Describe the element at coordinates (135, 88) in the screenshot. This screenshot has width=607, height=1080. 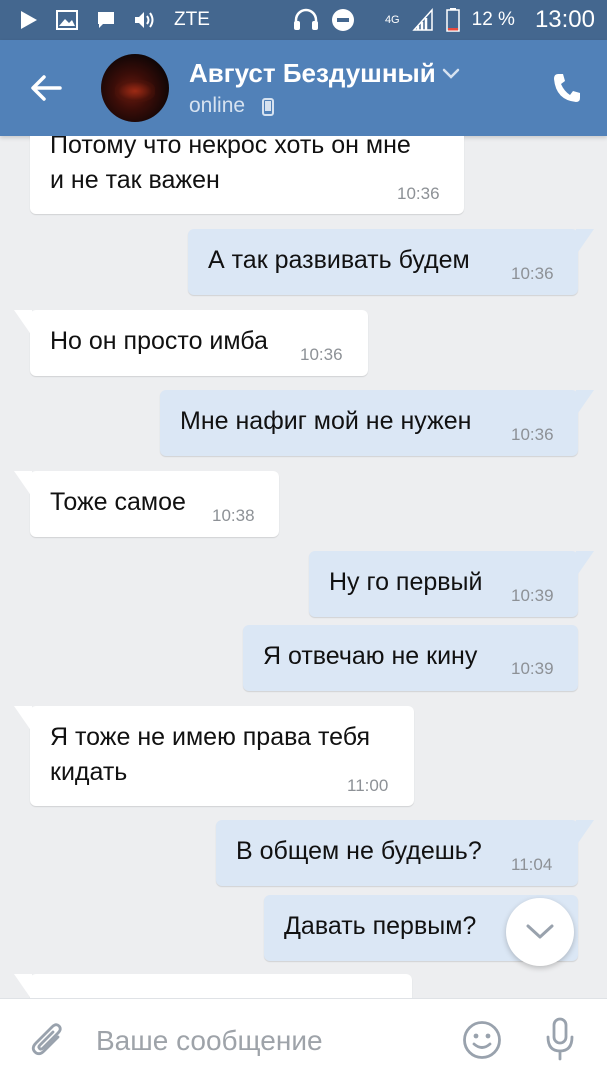
I see `avatar` at that location.